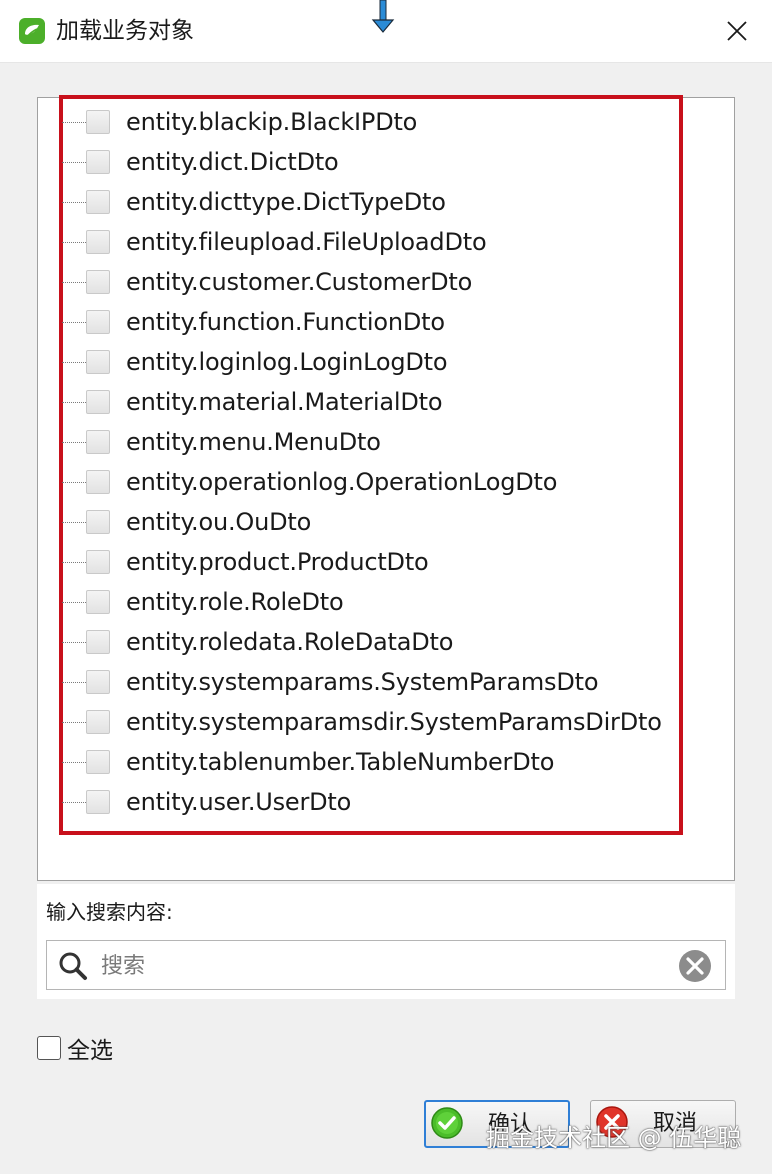 The height and width of the screenshot is (1174, 772). Describe the element at coordinates (695, 966) in the screenshot. I see `clear-circle-icon` at that location.